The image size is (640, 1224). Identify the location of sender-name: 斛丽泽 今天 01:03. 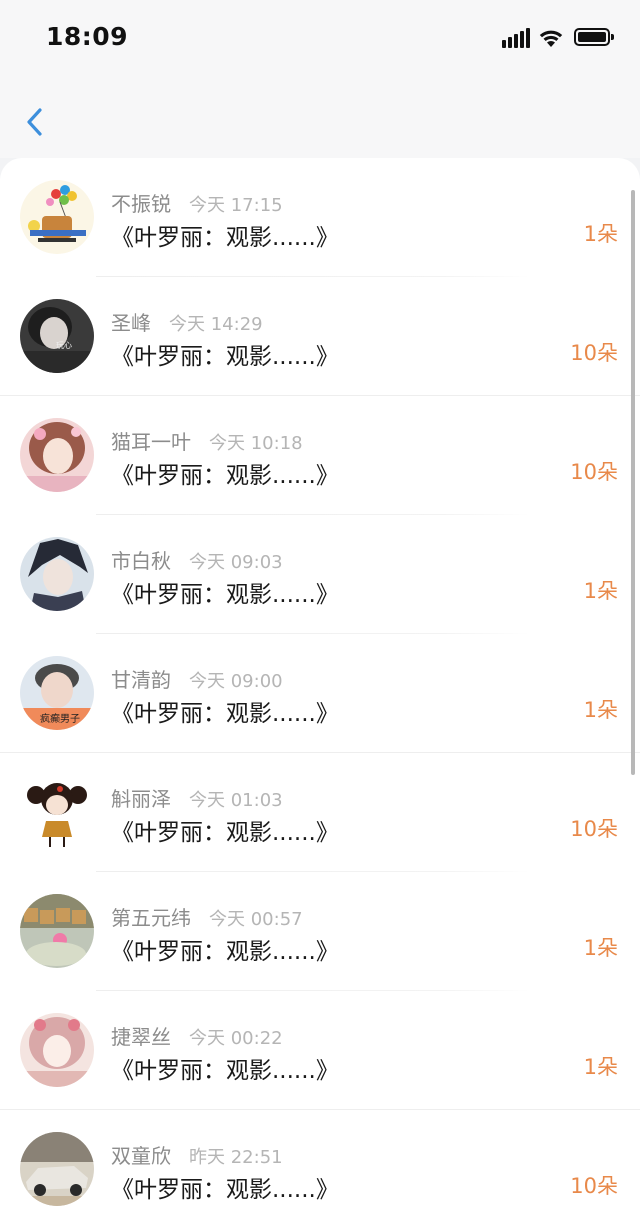
(197, 799).